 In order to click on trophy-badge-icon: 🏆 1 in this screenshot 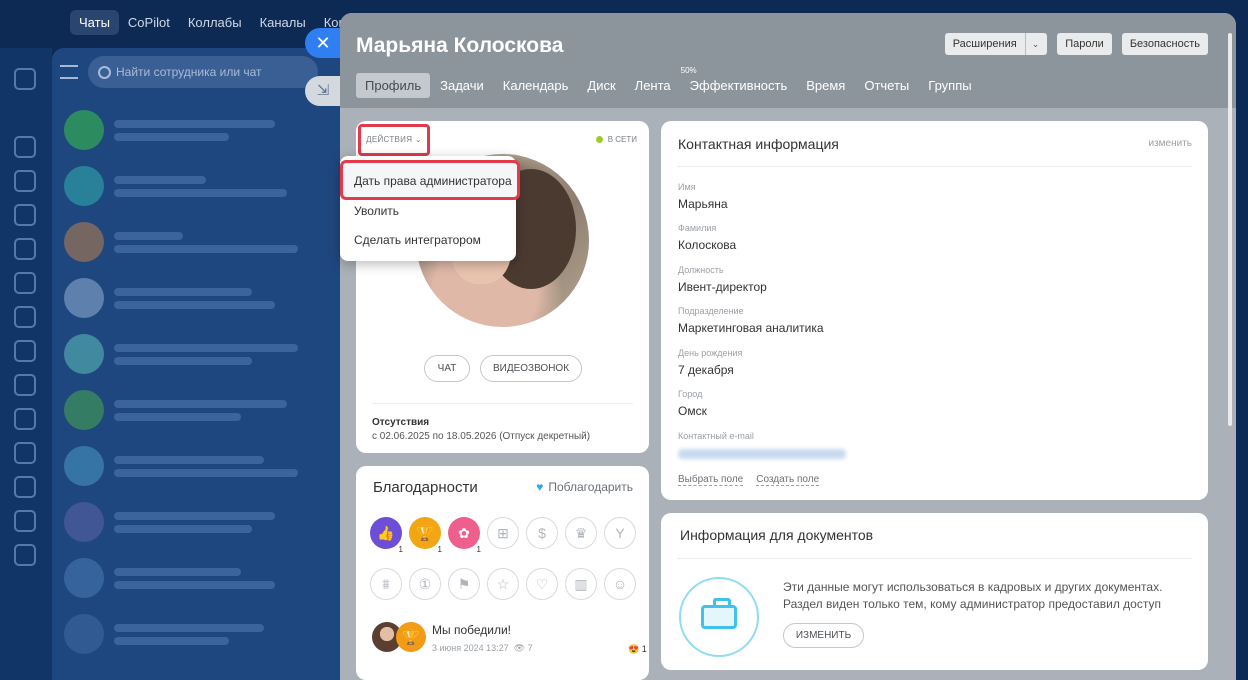, I will do `click(426, 536)`.